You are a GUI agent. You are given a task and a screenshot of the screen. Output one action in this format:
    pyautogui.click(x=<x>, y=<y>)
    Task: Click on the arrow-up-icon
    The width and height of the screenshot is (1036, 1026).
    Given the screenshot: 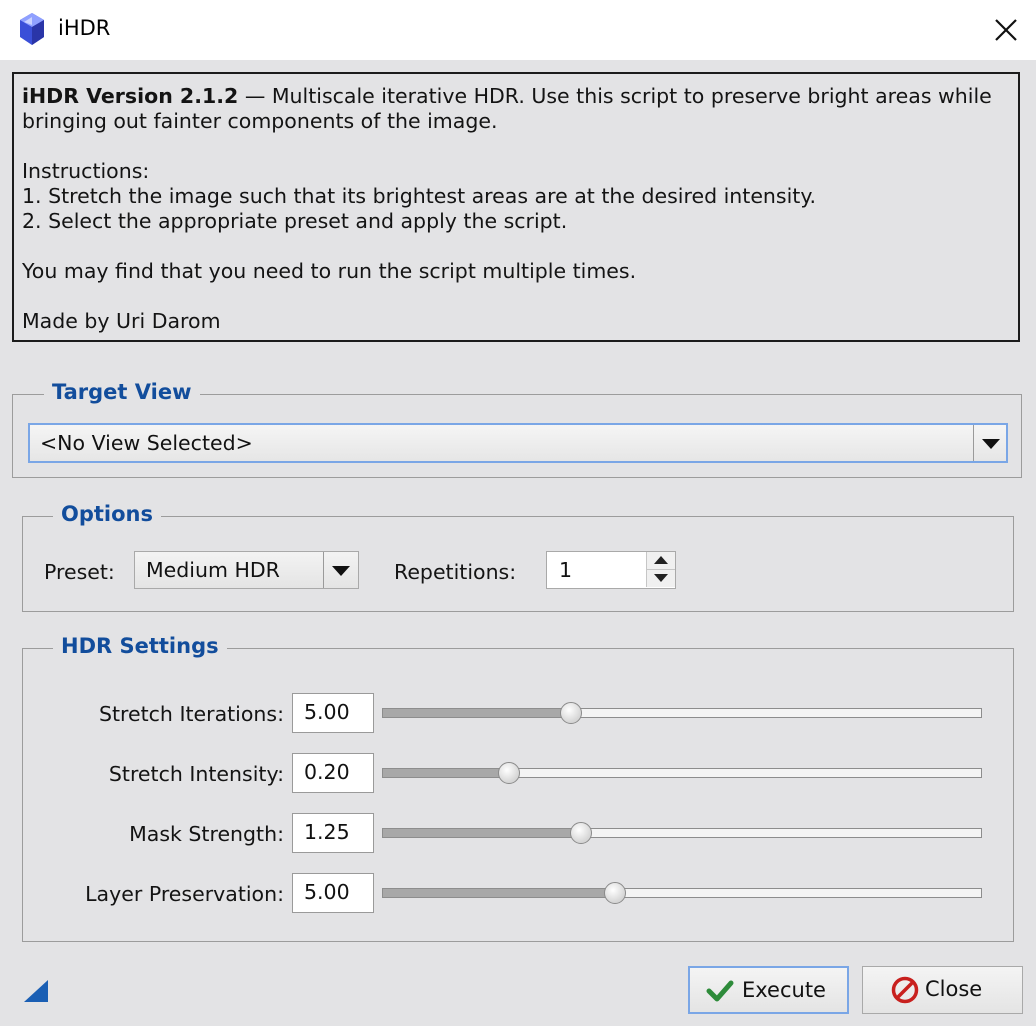 What is the action you would take?
    pyautogui.click(x=661, y=560)
    